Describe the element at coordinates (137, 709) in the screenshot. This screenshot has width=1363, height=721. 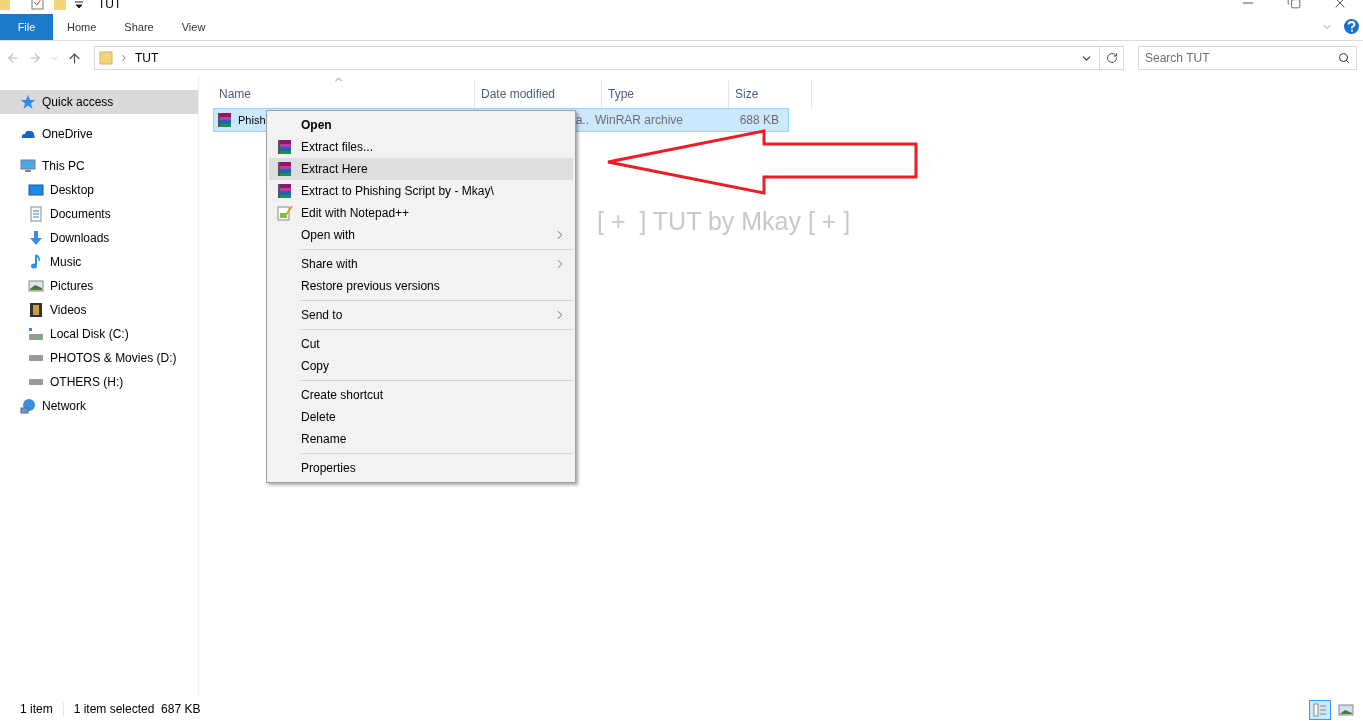
I see `status-text: 1 item selected 687 KB` at that location.